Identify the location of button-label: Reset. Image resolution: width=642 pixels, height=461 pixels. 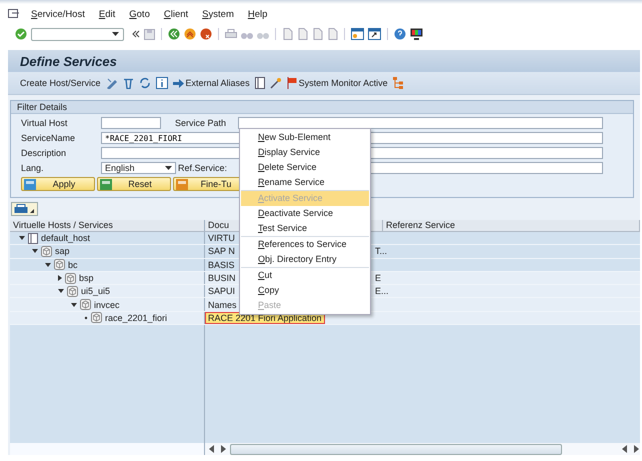
(140, 184).